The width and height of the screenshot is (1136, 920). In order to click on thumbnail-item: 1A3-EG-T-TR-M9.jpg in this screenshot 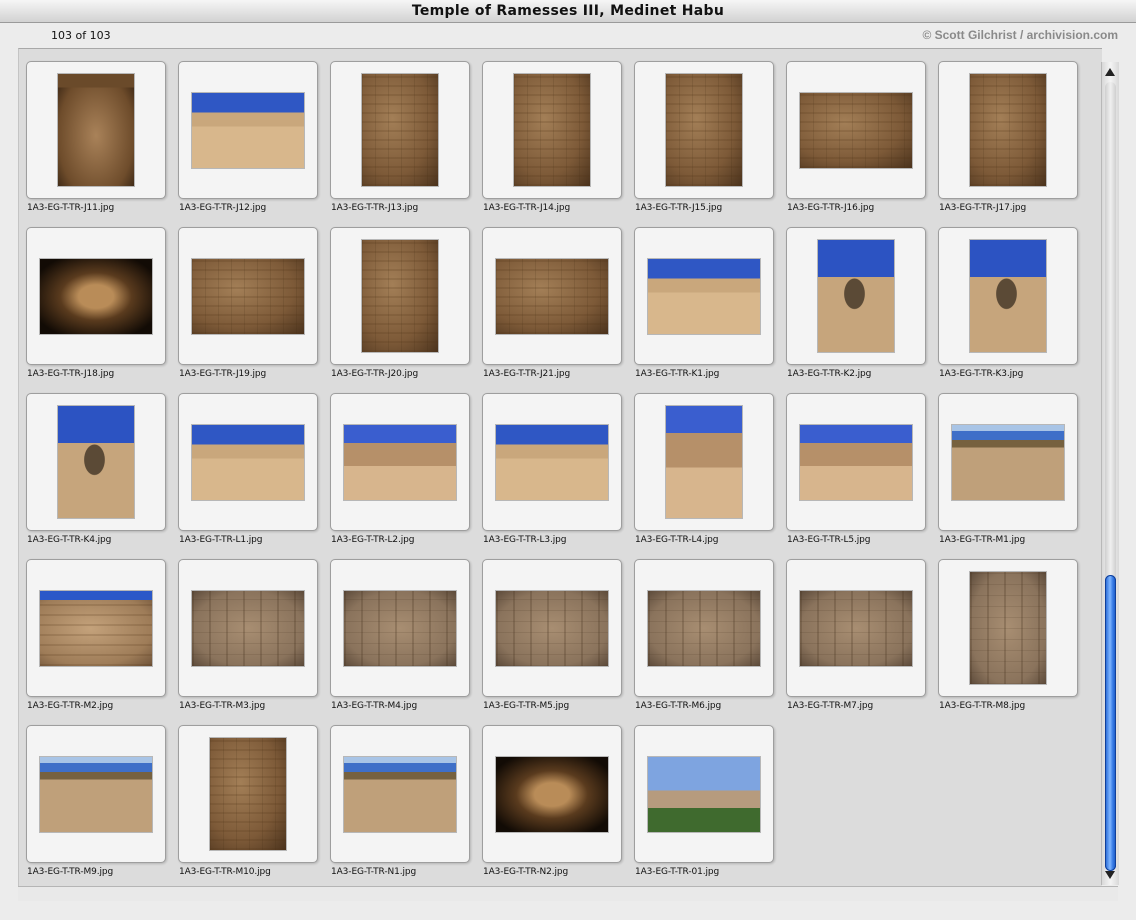, I will do `click(95, 796)`.